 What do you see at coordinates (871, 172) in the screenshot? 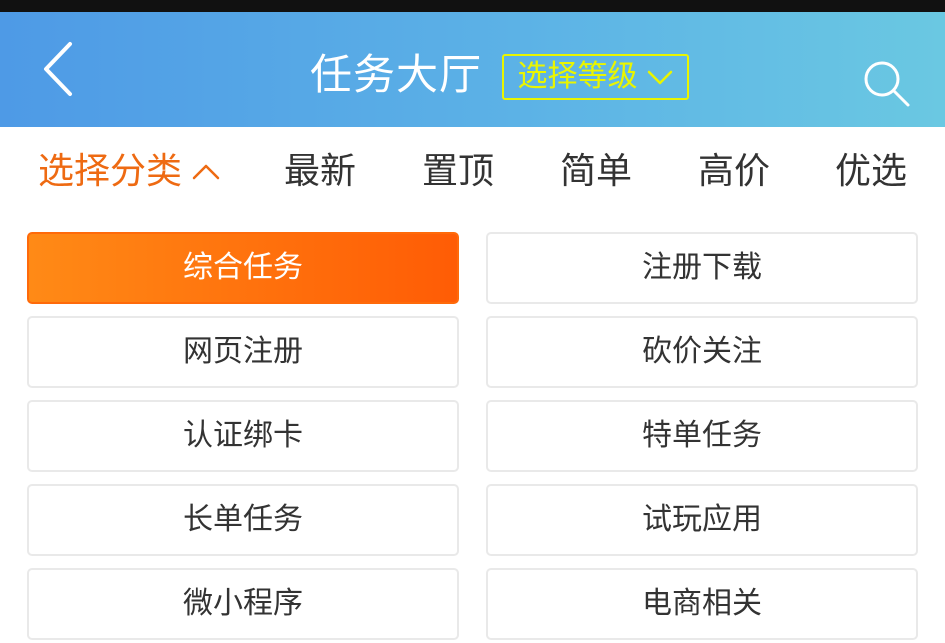
I see `tab-preferred: 优选` at bounding box center [871, 172].